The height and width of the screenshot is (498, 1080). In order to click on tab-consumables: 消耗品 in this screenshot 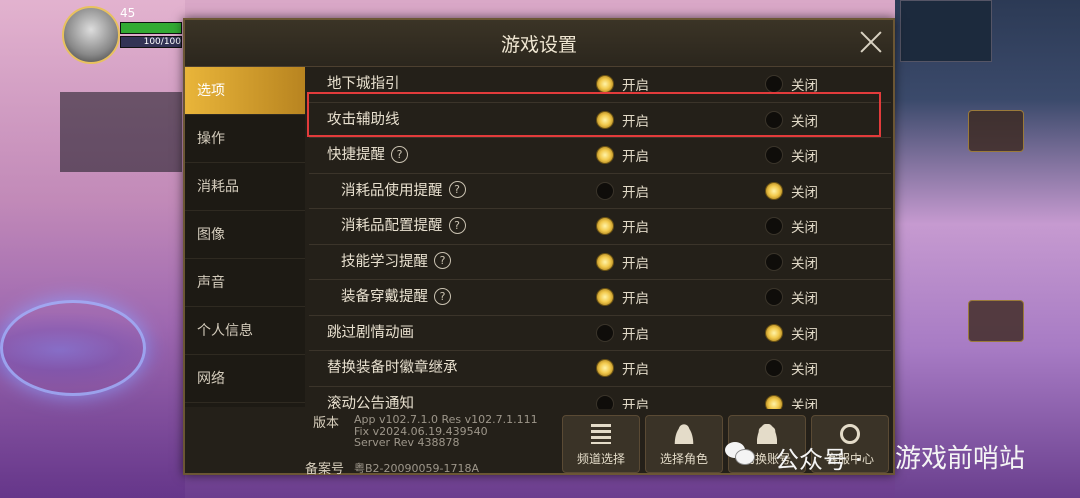, I will do `click(245, 187)`.